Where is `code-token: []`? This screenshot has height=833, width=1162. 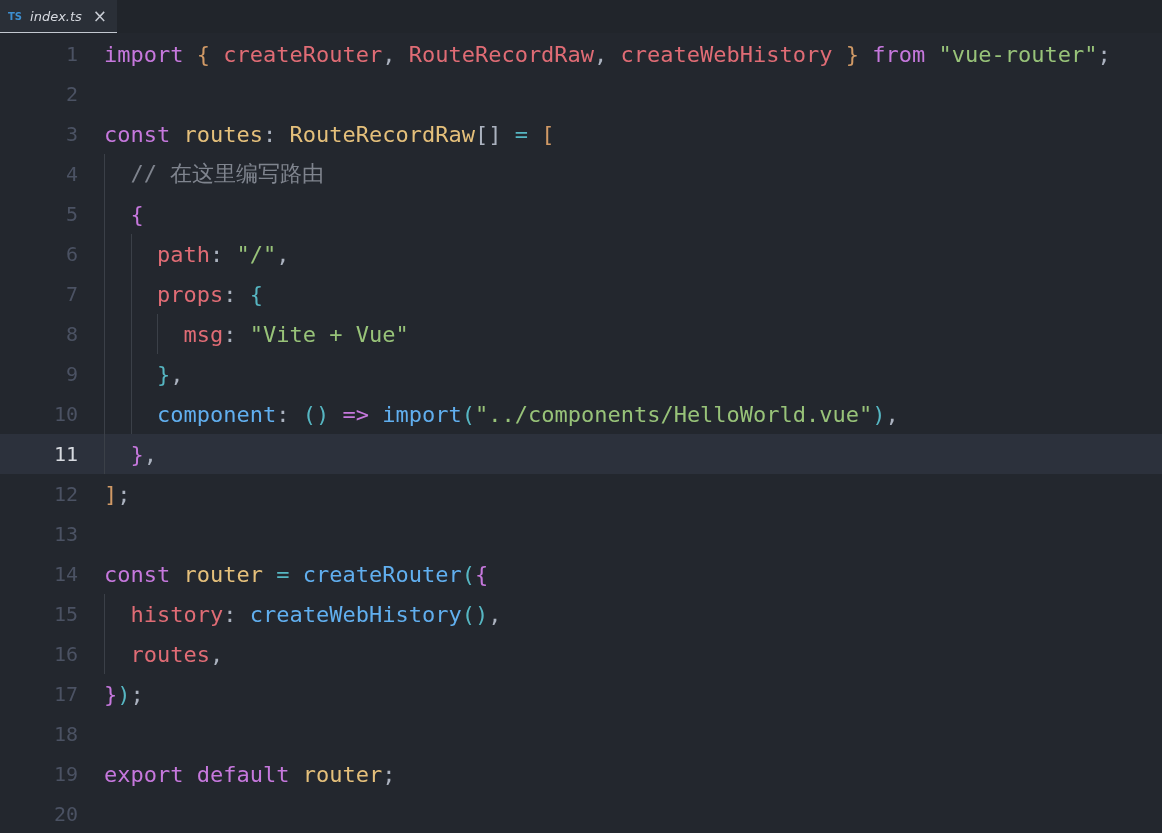 code-token: [] is located at coordinates (488, 134).